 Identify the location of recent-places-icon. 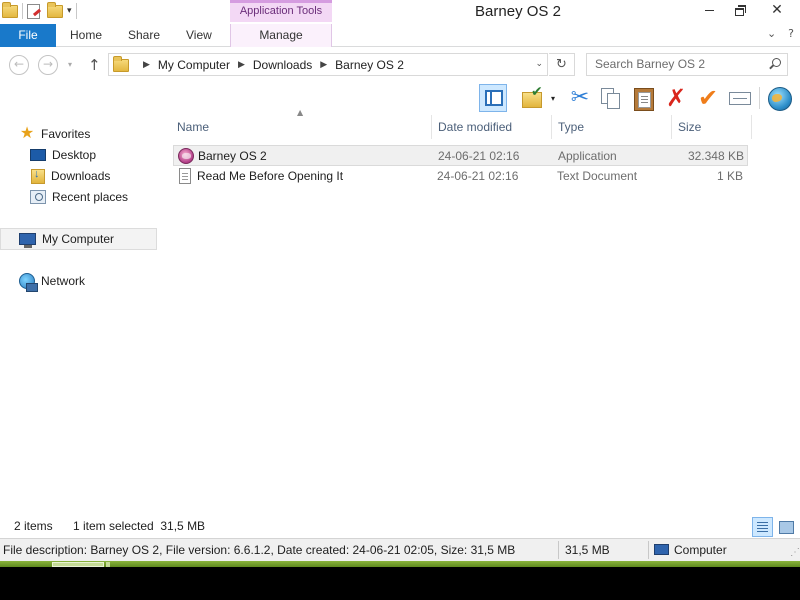
(38, 197).